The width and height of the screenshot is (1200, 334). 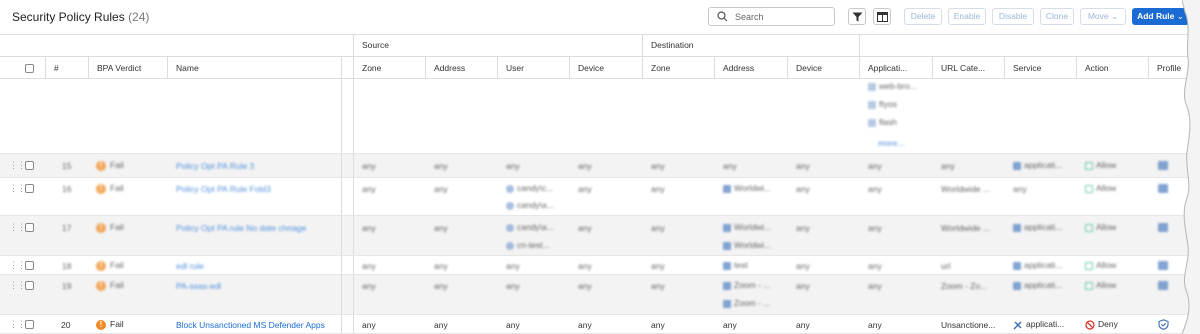 What do you see at coordinates (101, 227) in the screenshot?
I see `warning-icon: !` at bounding box center [101, 227].